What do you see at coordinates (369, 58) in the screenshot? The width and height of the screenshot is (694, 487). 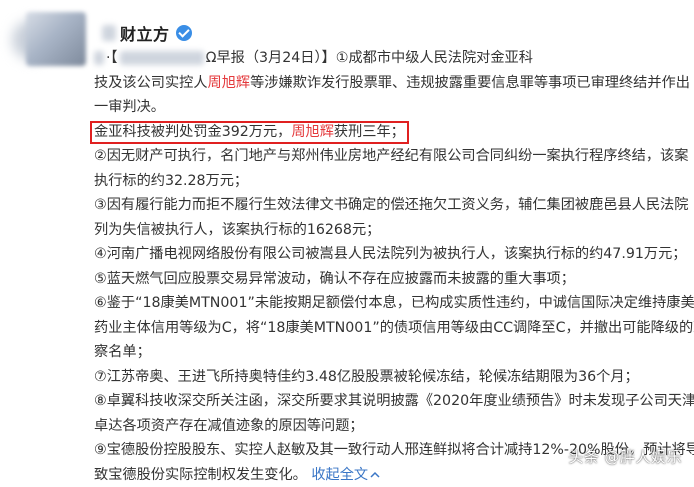 I see `post-text: Ω早报（3月24日）】①成都市中级人民法院对金亚科` at bounding box center [369, 58].